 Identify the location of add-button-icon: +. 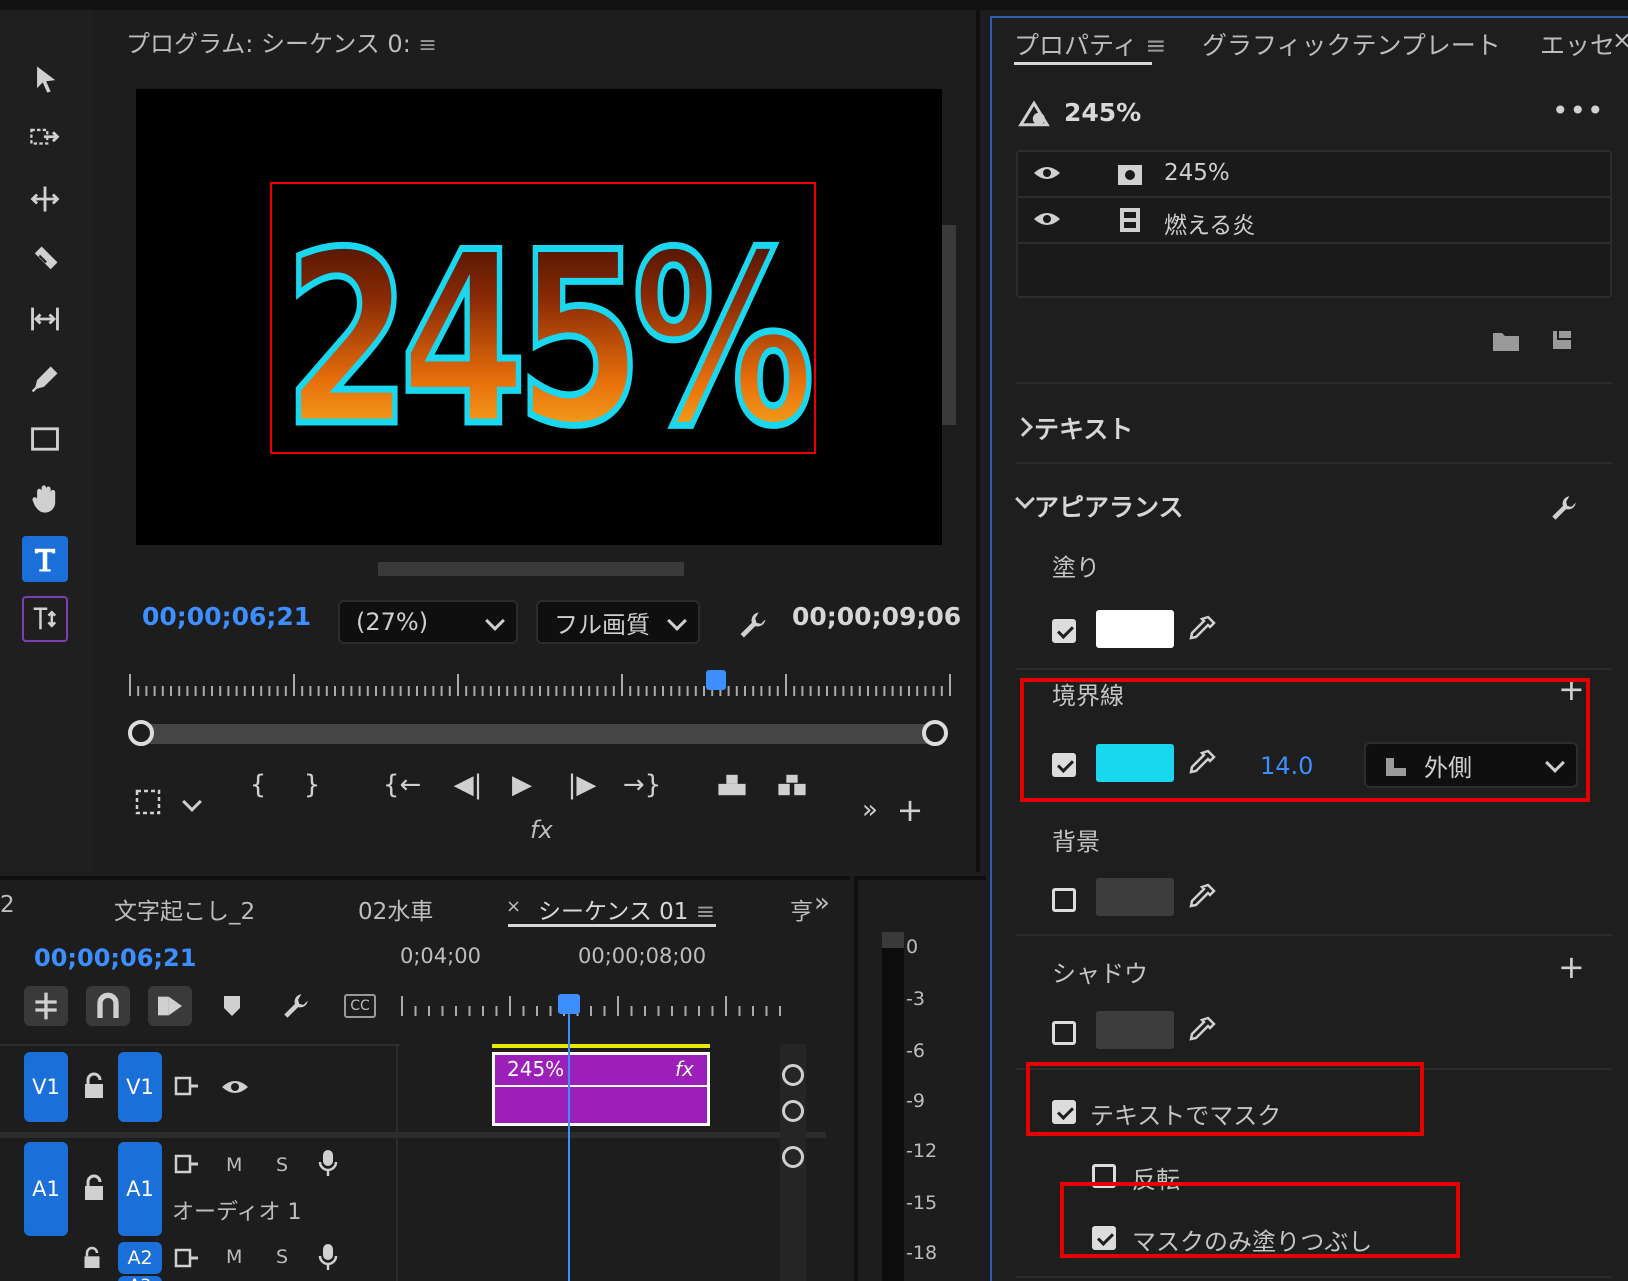
(910, 810).